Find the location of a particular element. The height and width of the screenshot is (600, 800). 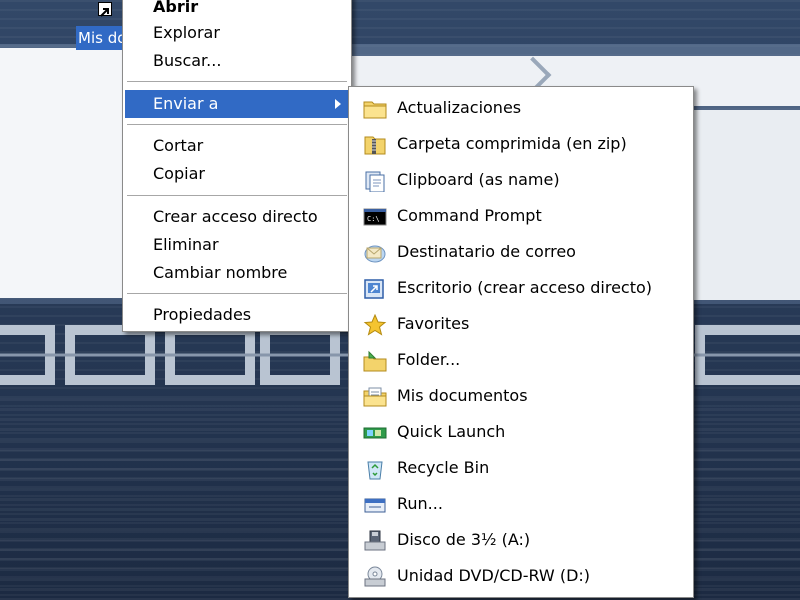

send-to-item-desktop-shortcut: Escritorio (crear acceso directo) is located at coordinates (521, 288).